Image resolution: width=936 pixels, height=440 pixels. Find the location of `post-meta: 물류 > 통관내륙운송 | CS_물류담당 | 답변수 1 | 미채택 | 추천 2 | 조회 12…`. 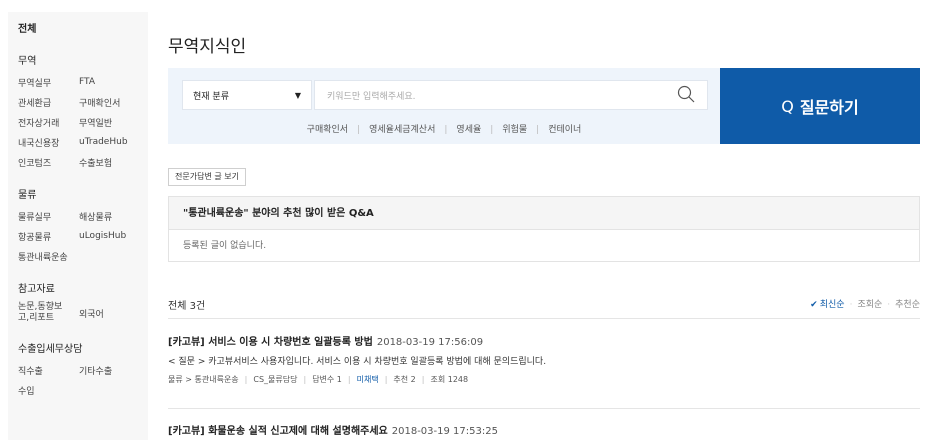

post-meta: 물류 > 통관내륙운송 | CS_물류담당 | 답변수 1 | 미채택 | 추천 2 | 조회 12… is located at coordinates (318, 379).